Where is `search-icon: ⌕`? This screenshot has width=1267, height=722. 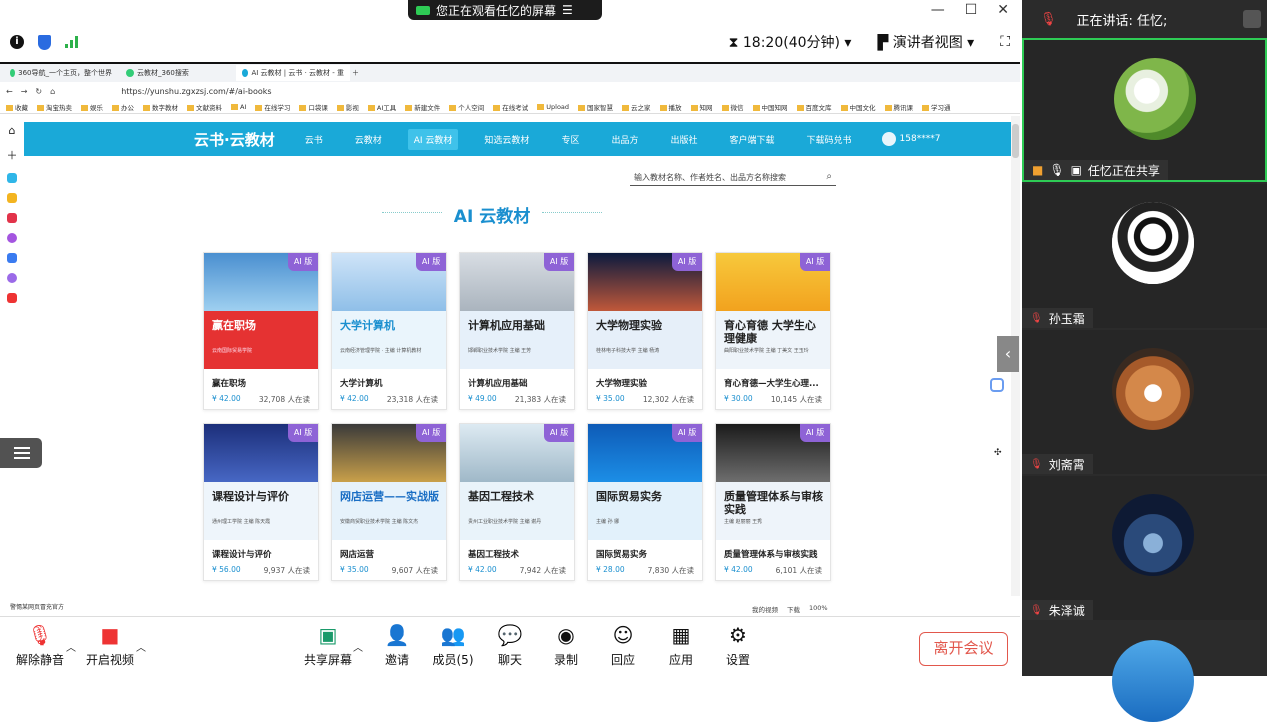
search-icon: ⌕ is located at coordinates (829, 176).